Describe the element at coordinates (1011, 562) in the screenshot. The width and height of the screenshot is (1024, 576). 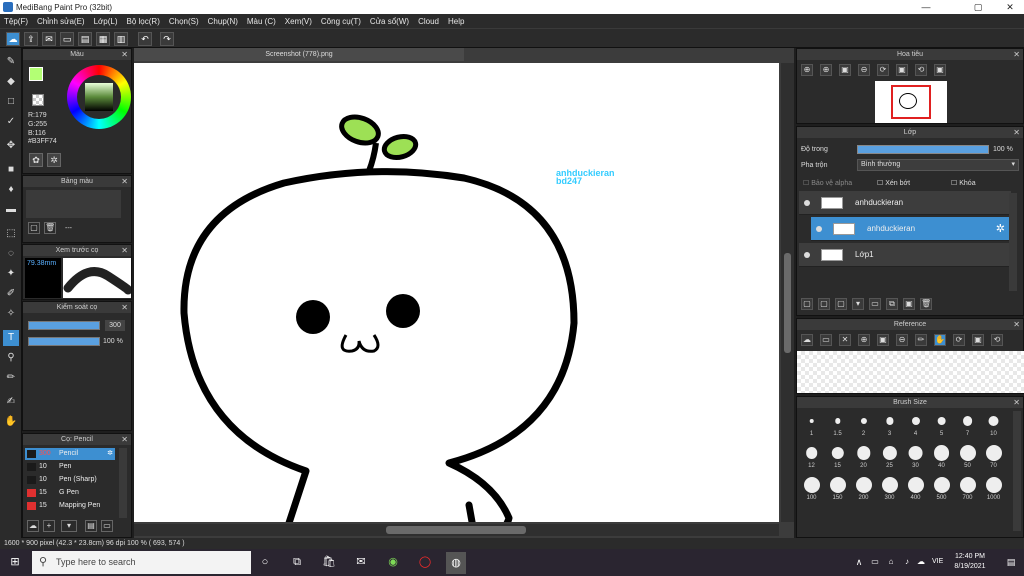
I see `notification-icon: ▤` at that location.